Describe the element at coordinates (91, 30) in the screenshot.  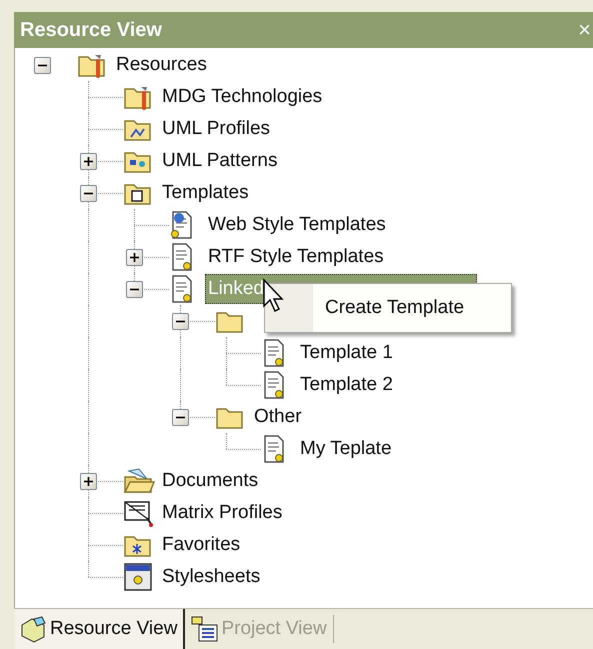
I see `panel-title: Resource View` at that location.